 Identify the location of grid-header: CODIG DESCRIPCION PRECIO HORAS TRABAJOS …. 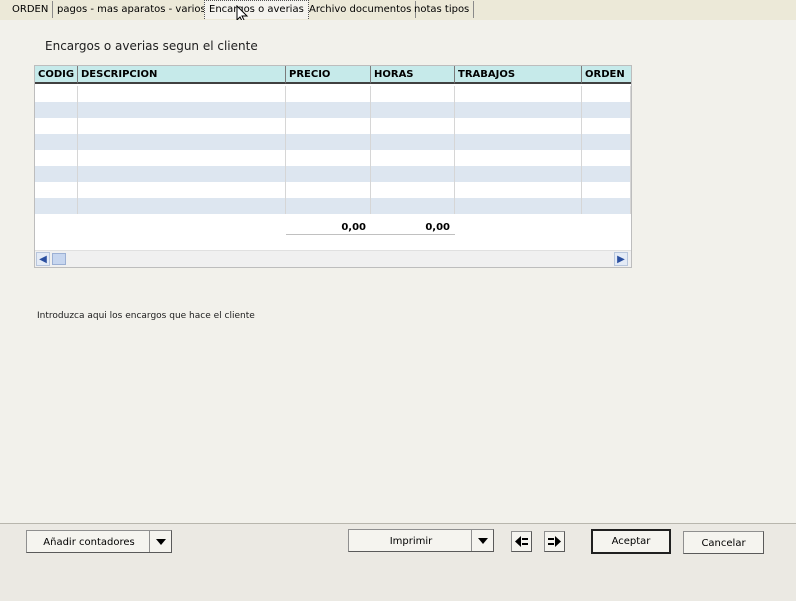
(333, 76).